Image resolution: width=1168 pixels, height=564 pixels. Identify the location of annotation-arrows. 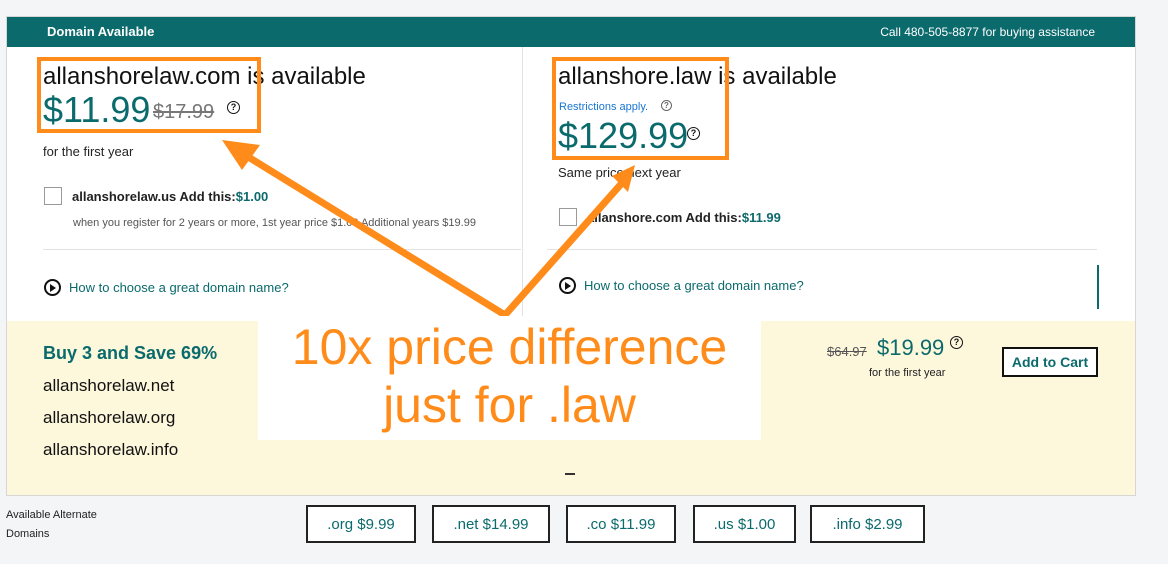
(428, 229).